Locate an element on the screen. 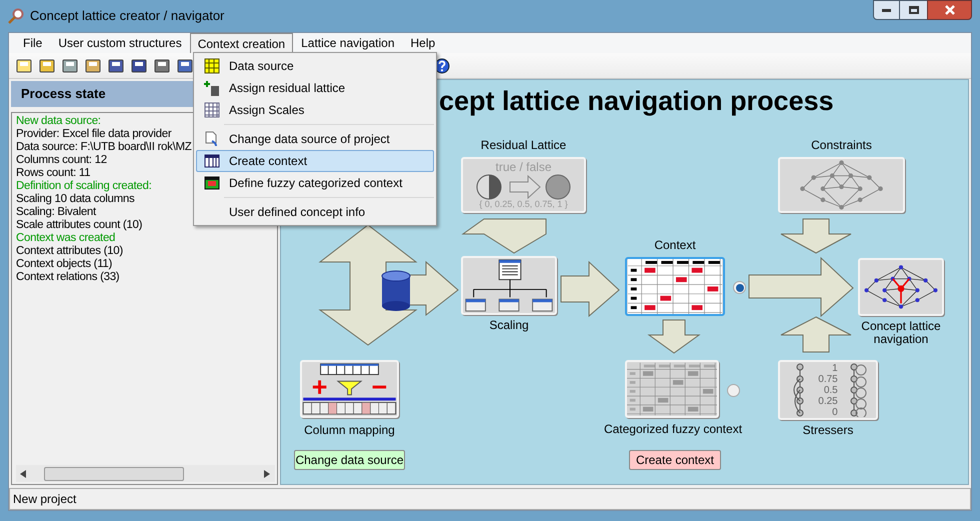 The width and height of the screenshot is (980, 521). grid-icon is located at coordinates (212, 110).